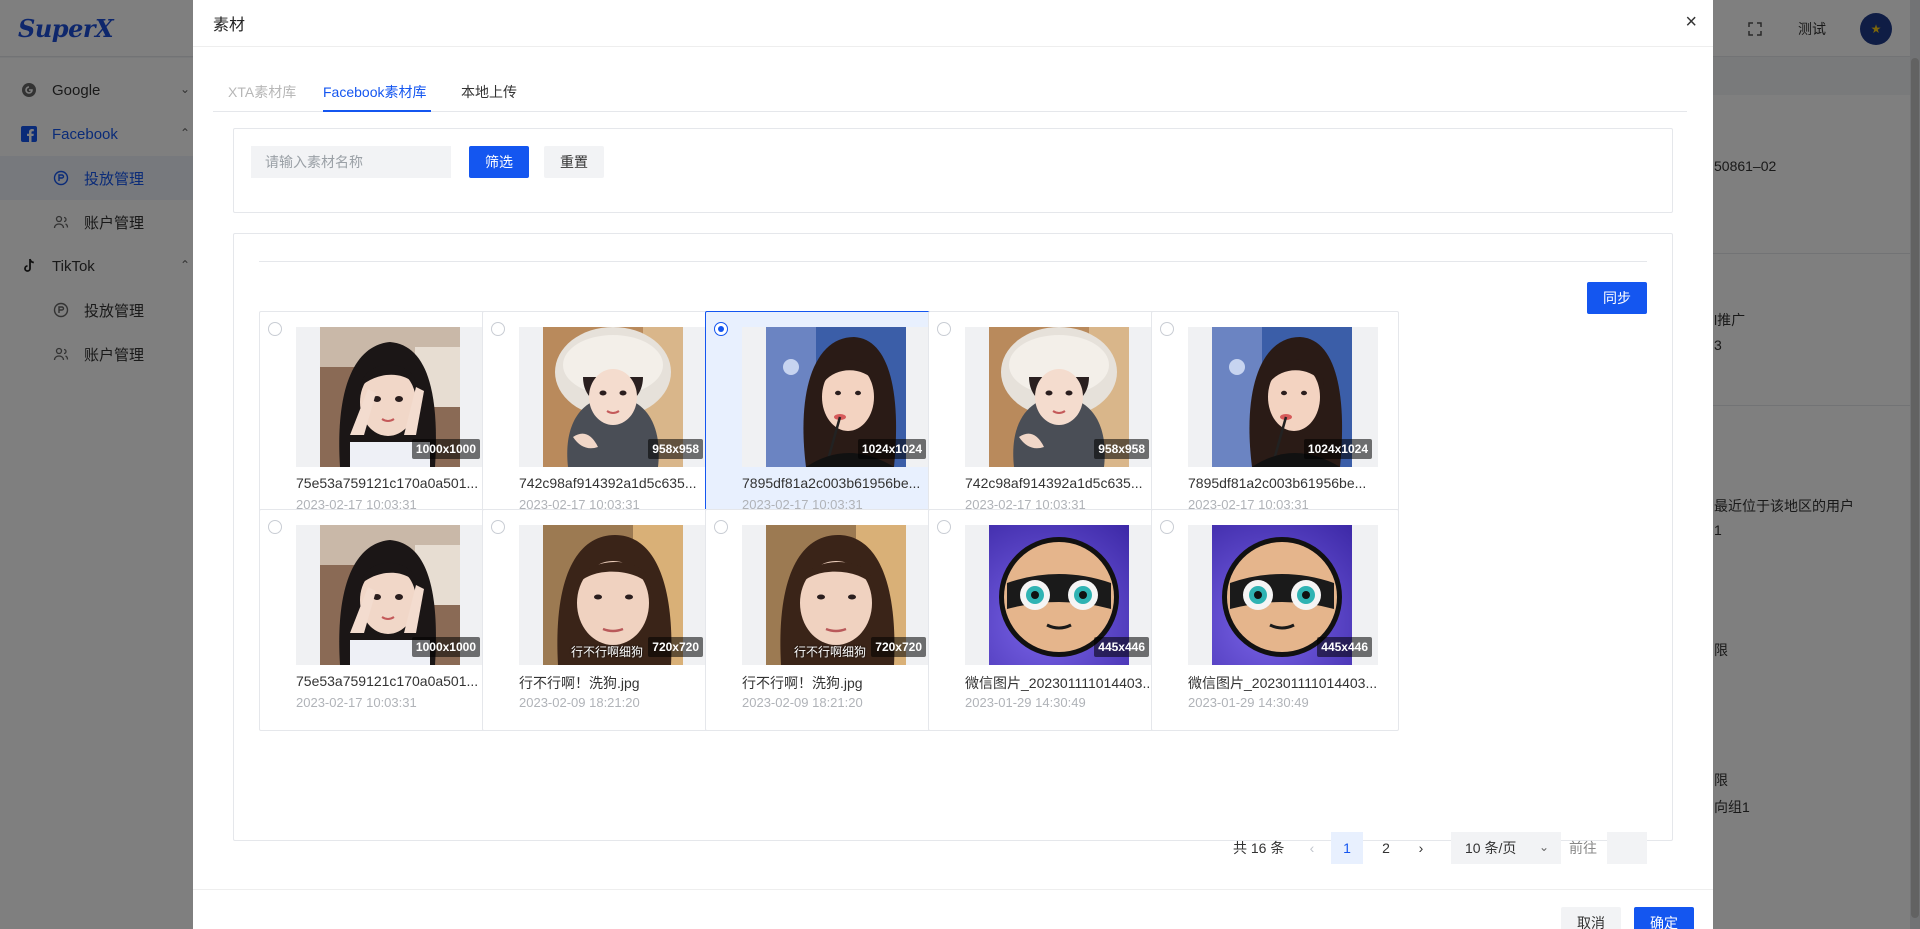 The image size is (1920, 929). Describe the element at coordinates (351, 162) in the screenshot. I see `material-name-input` at that location.